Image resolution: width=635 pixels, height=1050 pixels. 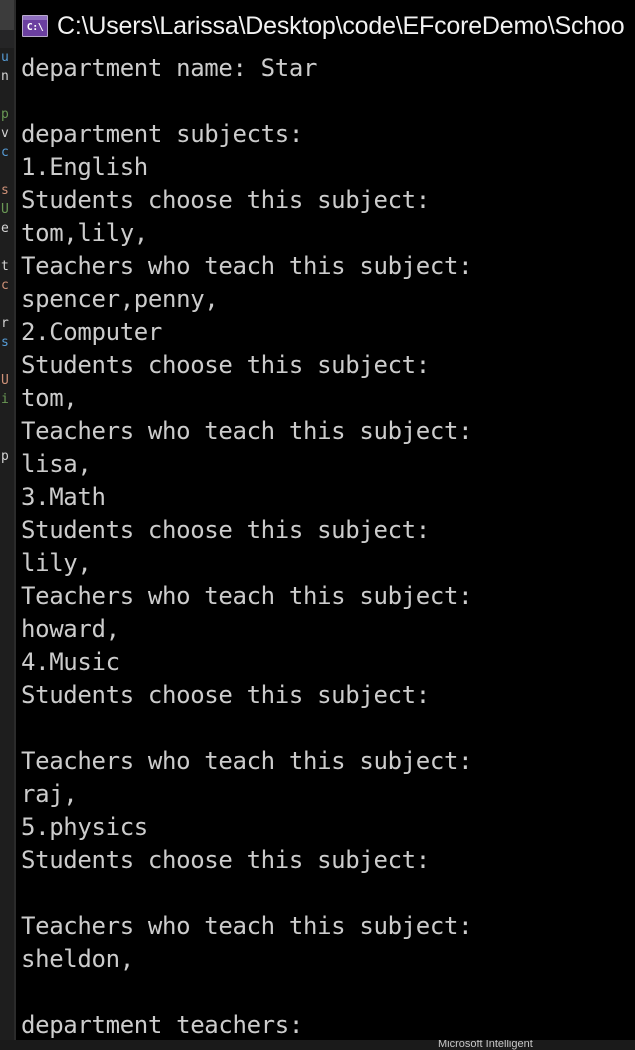 I want to click on background-editor-code-line: i, so click(x=5, y=399).